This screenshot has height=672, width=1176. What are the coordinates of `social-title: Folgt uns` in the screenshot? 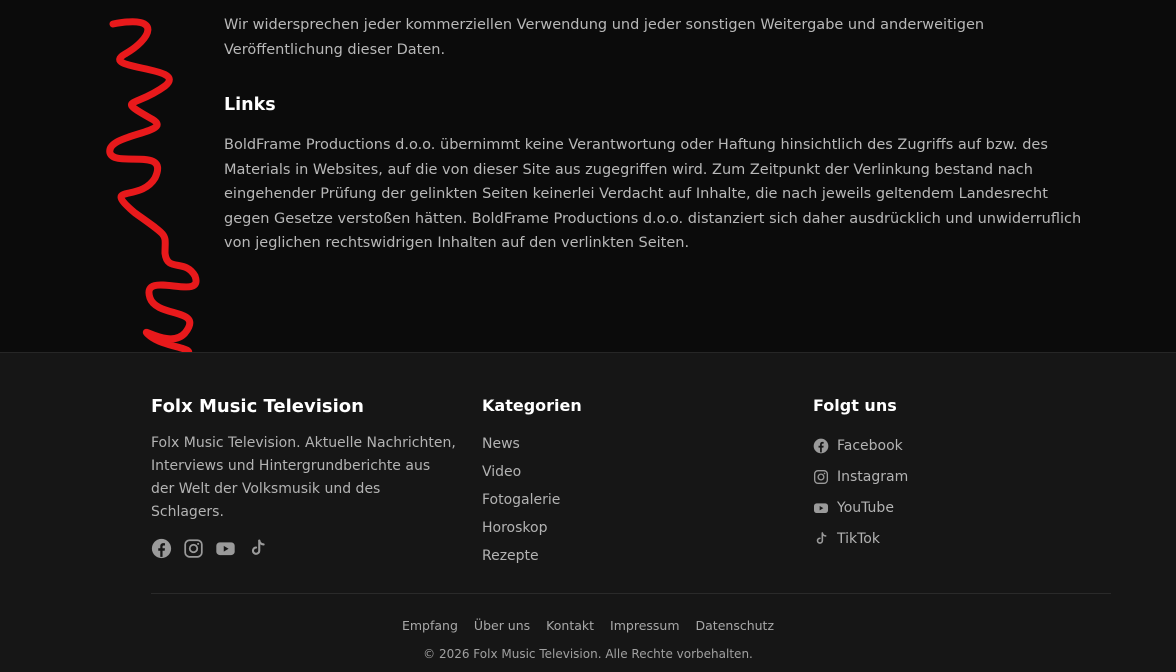 It's located at (855, 405).